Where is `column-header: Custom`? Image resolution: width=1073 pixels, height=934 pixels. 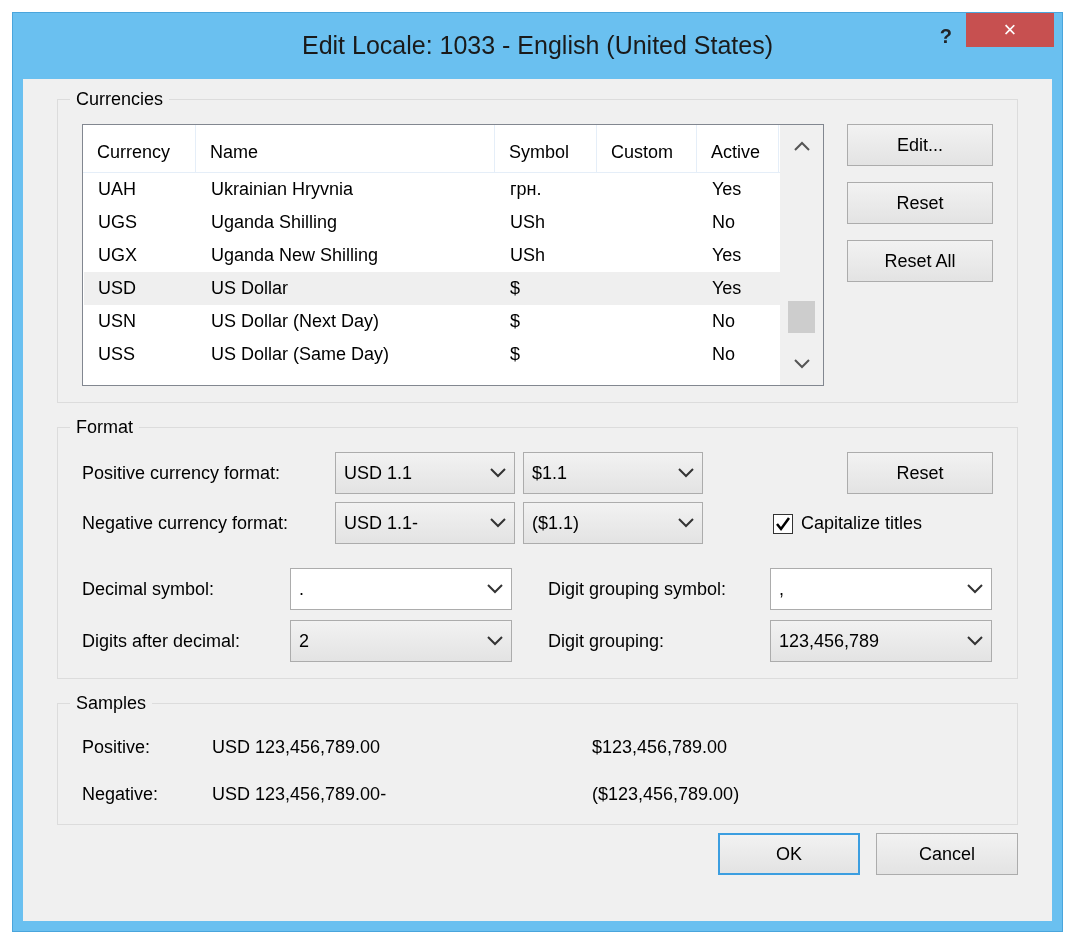 column-header: Custom is located at coordinates (647, 148).